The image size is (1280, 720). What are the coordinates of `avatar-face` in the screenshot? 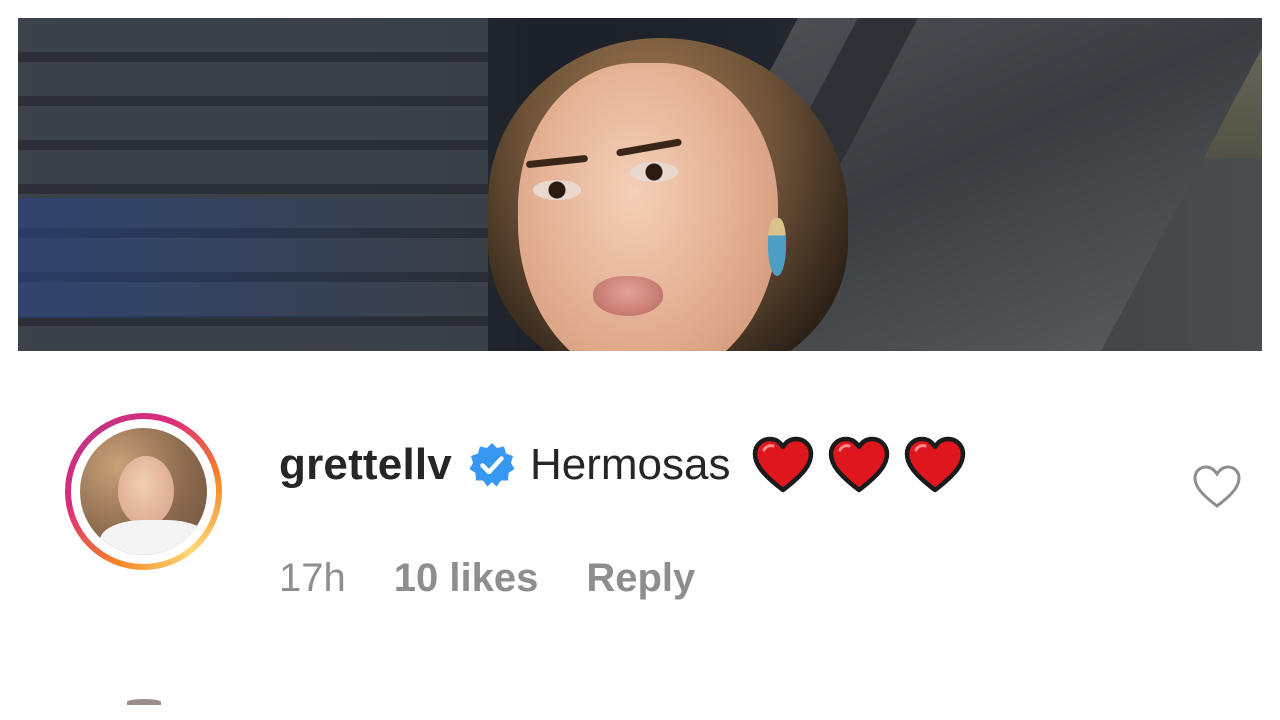 It's located at (146, 491).